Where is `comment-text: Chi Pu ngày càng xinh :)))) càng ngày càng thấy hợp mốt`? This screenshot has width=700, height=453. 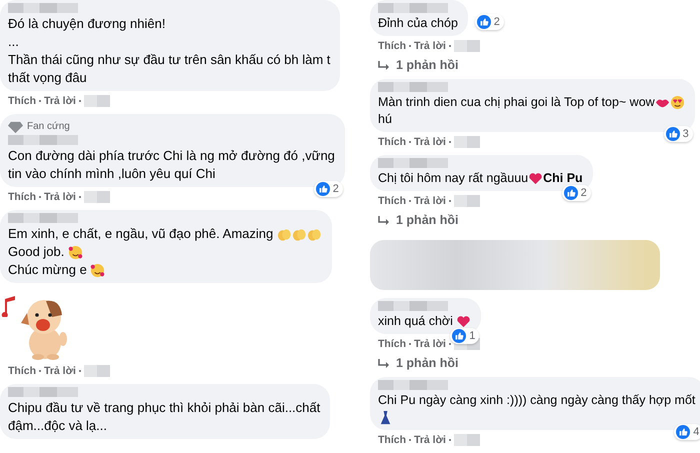 comment-text: Chi Pu ngày càng xinh :)))) càng ngày càng thấy hợp mốt is located at coordinates (537, 400).